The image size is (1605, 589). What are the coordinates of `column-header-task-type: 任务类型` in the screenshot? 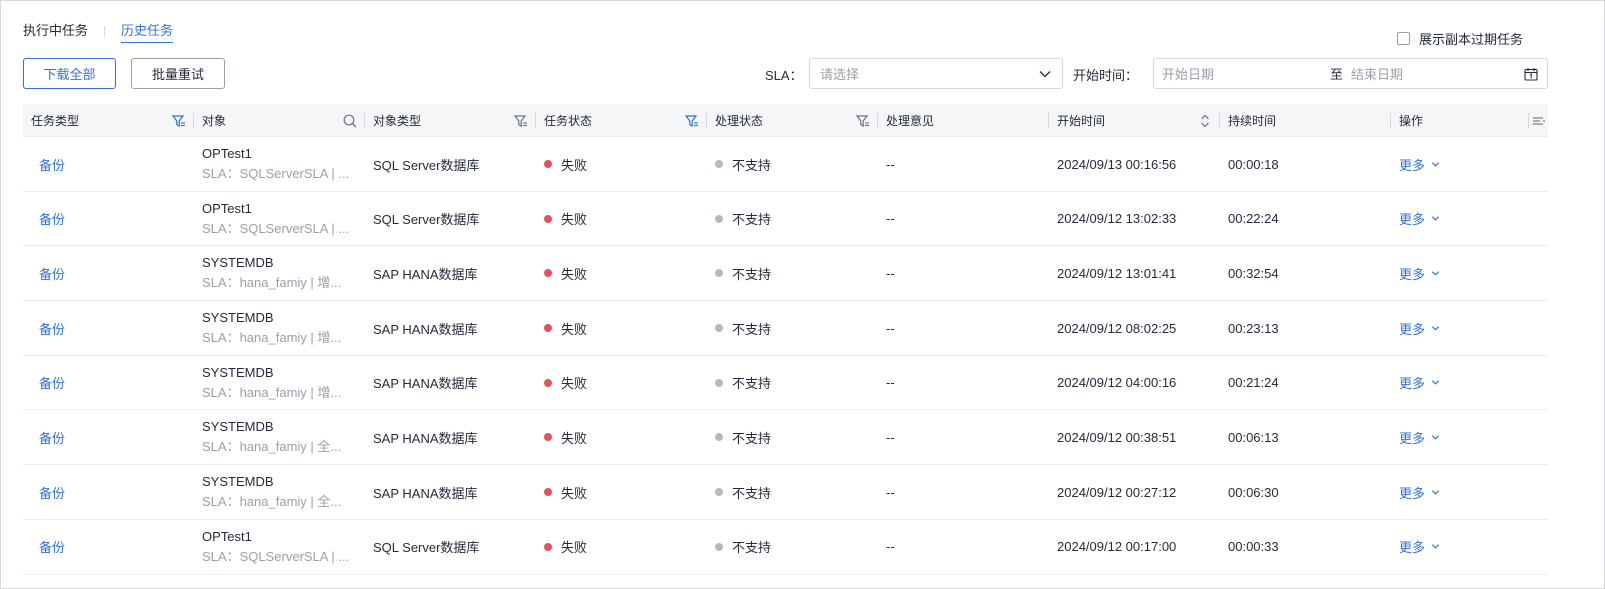 It's located at (55, 121).